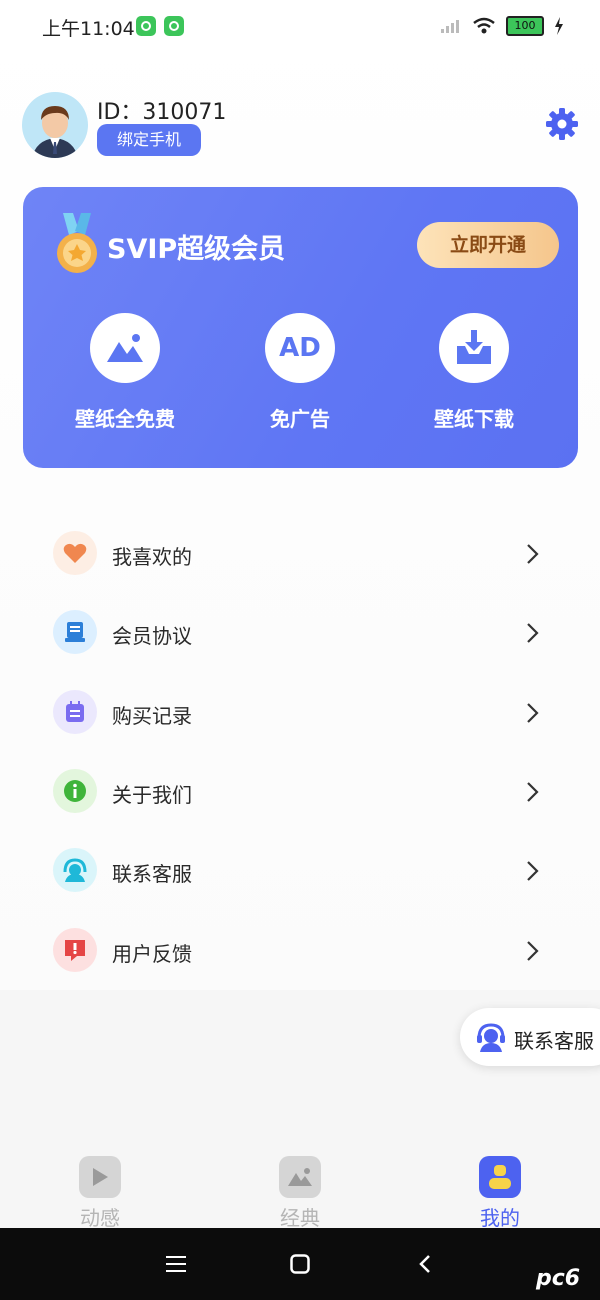 The height and width of the screenshot is (1300, 600). What do you see at coordinates (425, 1264) in the screenshot?
I see `back-icon` at bounding box center [425, 1264].